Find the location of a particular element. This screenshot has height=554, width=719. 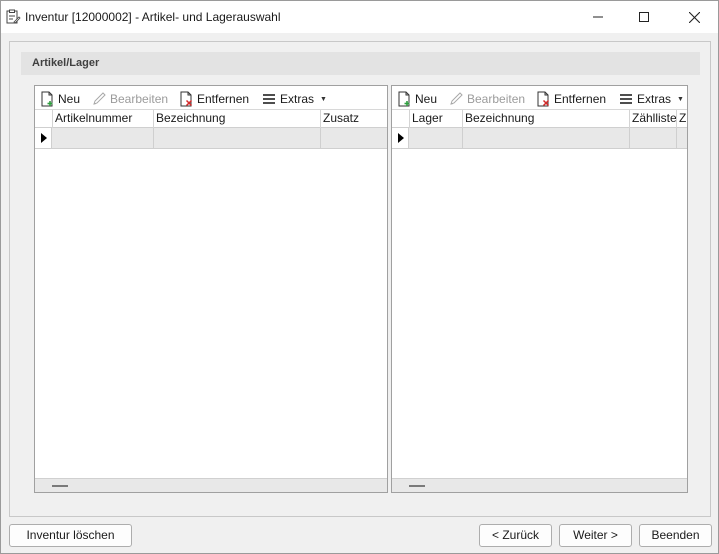

article-remove-button: Entfernen is located at coordinates (213, 99).